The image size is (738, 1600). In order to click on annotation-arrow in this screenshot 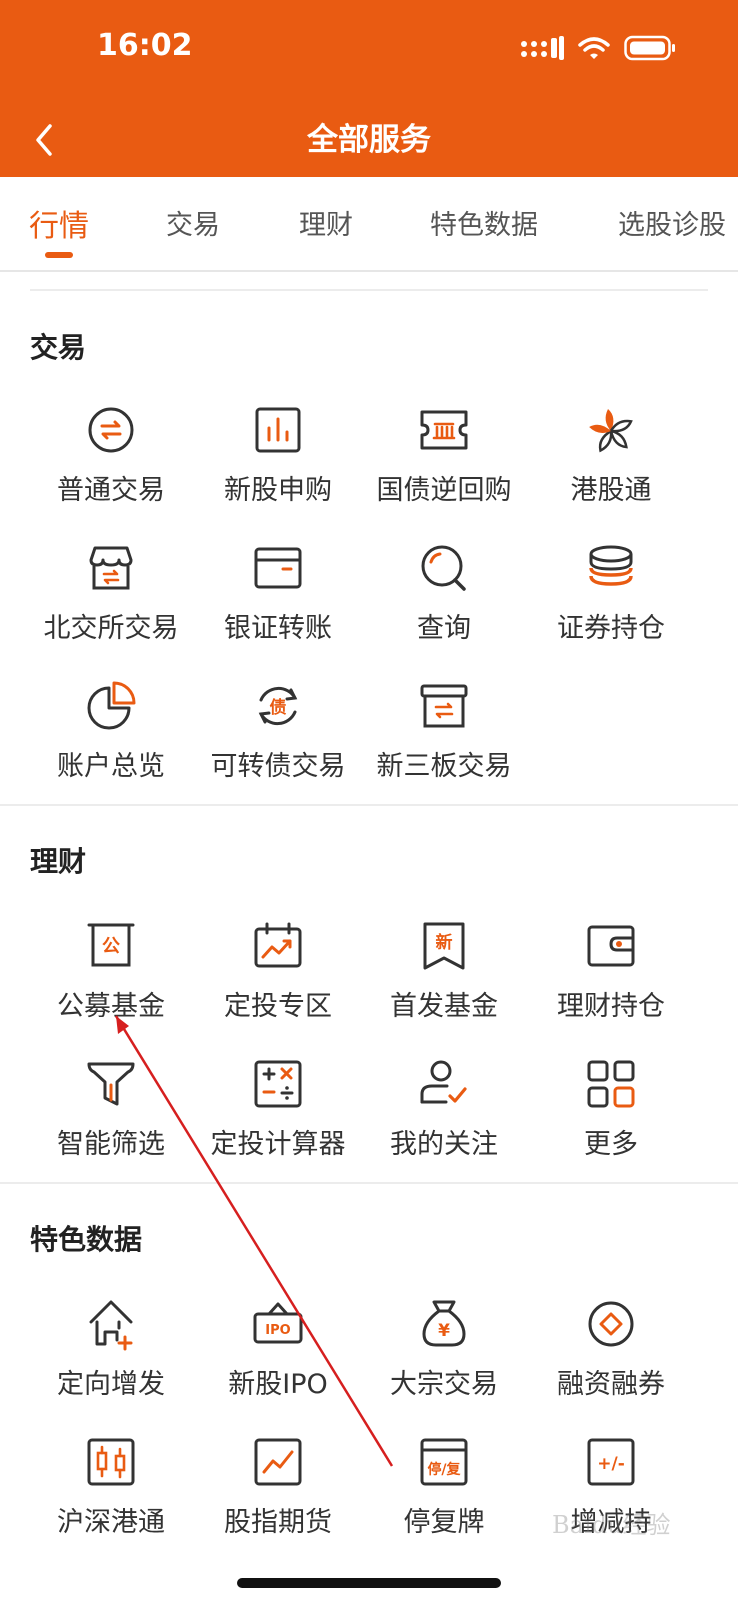, I will do `click(254, 1241)`.